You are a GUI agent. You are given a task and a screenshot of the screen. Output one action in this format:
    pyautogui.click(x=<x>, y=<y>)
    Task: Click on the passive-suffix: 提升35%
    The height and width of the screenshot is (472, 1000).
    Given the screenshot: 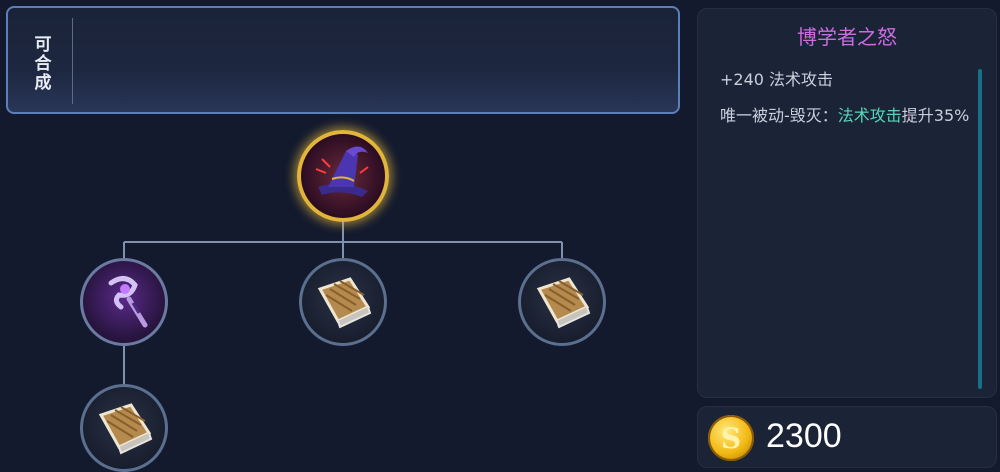 What is the action you would take?
    pyautogui.click(x=935, y=115)
    